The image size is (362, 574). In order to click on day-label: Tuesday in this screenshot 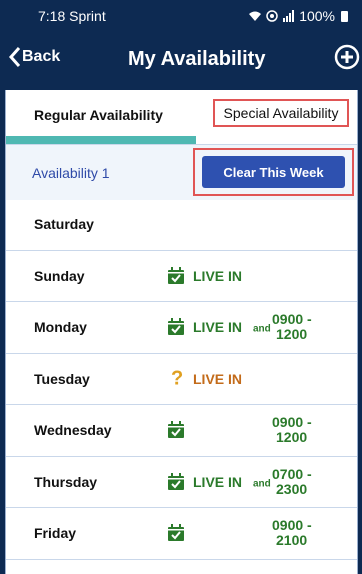, I will do `click(62, 378)`.